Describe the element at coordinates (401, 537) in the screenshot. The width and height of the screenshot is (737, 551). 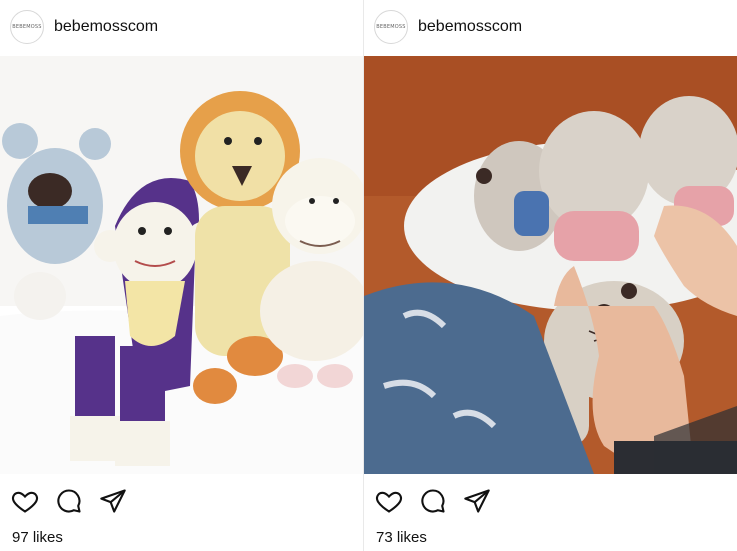
I see `likes-count: 73 likes` at that location.